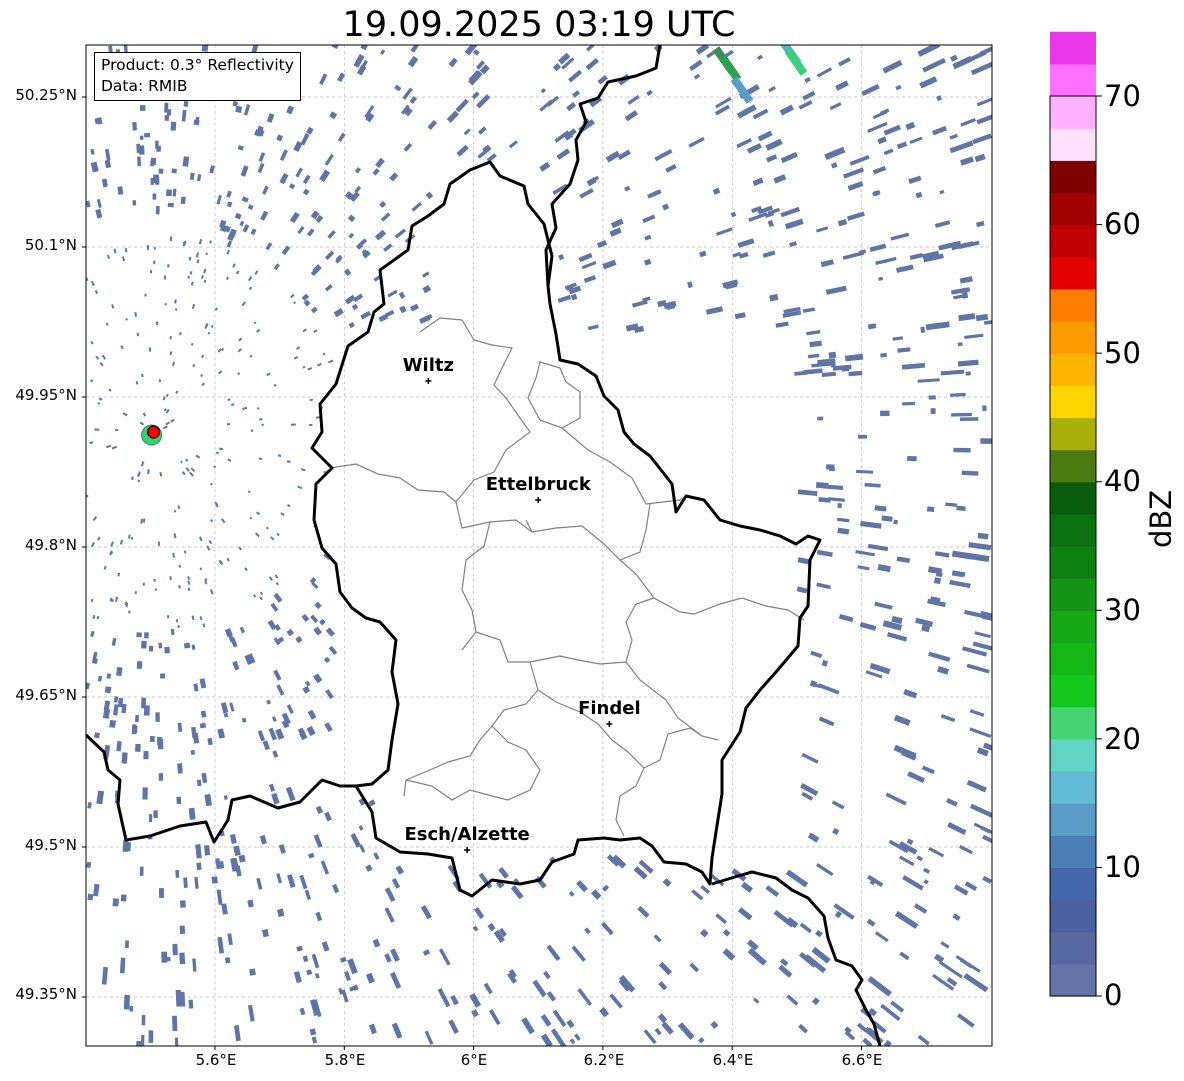 This screenshot has width=1184, height=1081. What do you see at coordinates (46, 695) in the screenshot?
I see `lat-tick-label: 49.65°N` at bounding box center [46, 695].